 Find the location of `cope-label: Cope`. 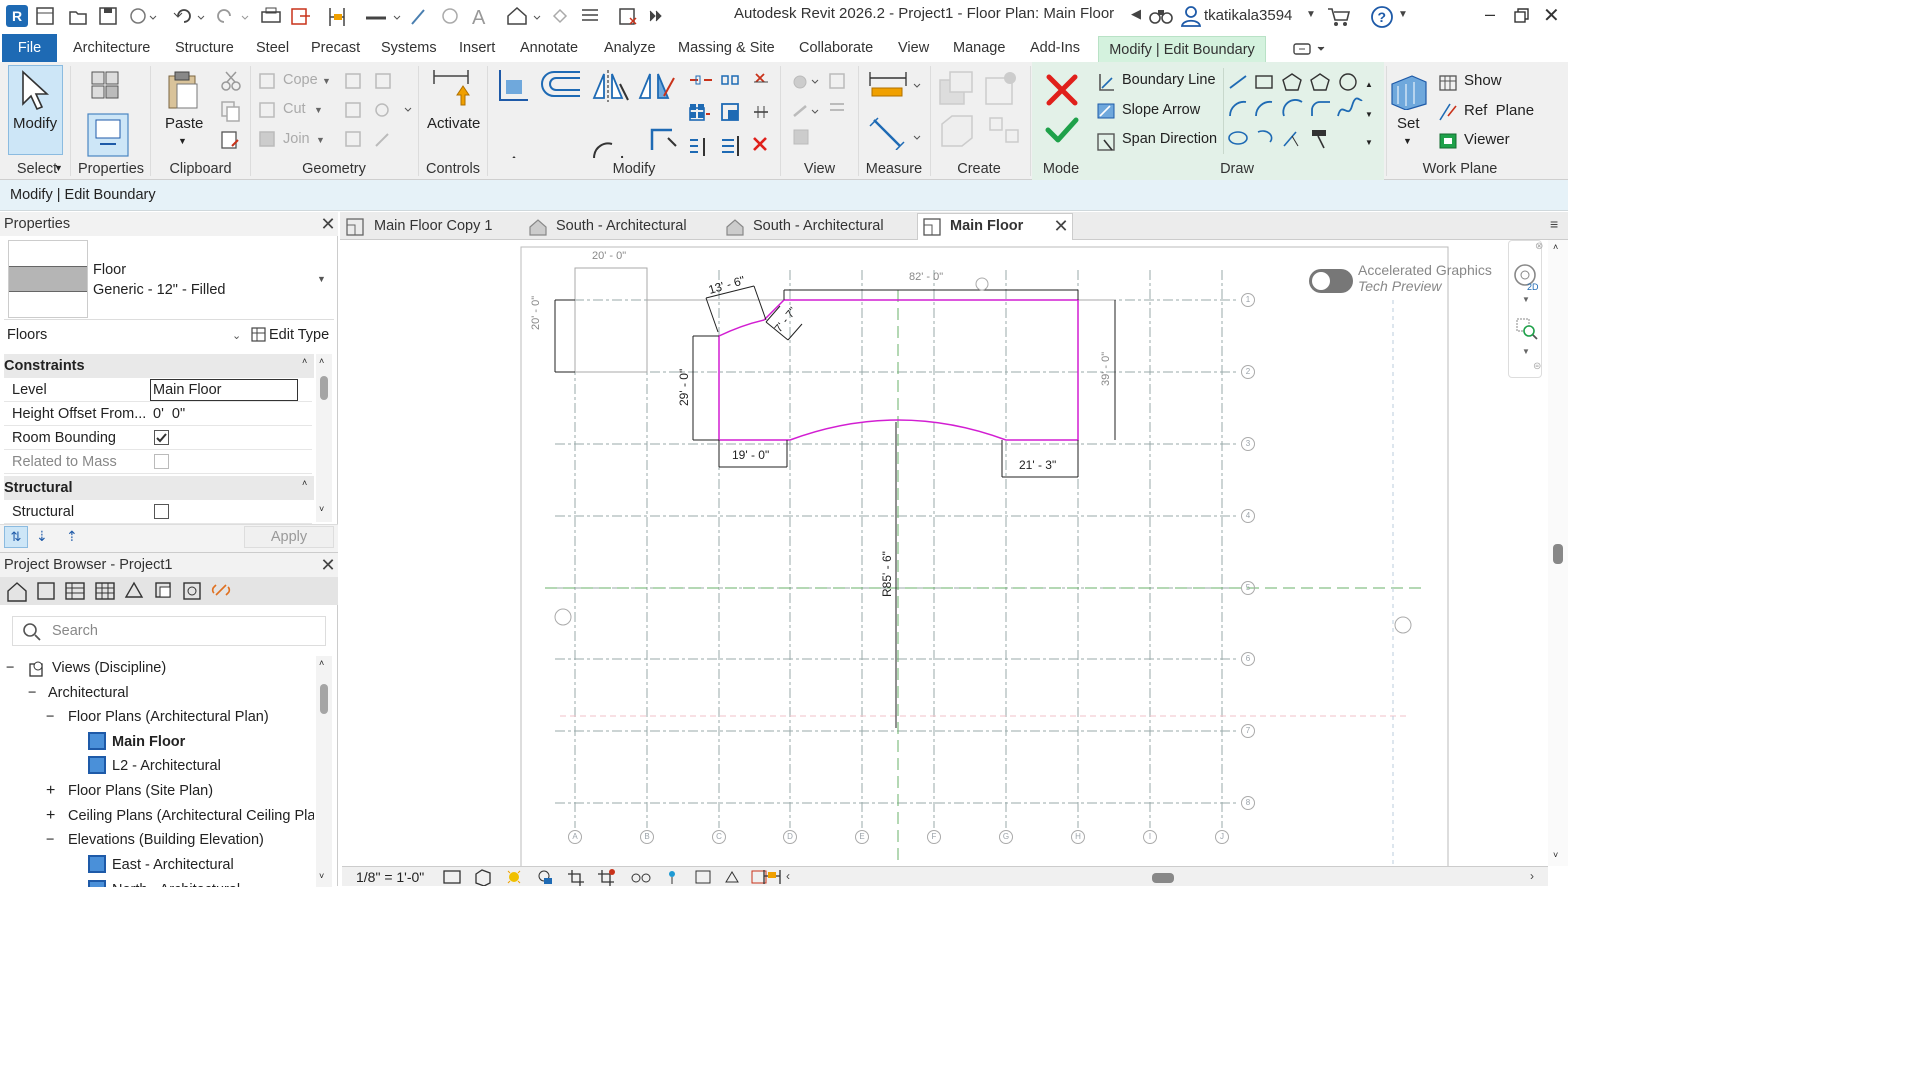

cope-label: Cope is located at coordinates (300, 80).